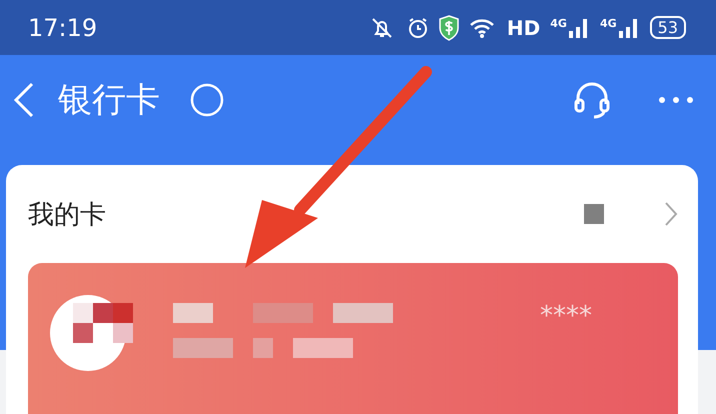  Describe the element at coordinates (592, 100) in the screenshot. I see `headset-icon` at that location.